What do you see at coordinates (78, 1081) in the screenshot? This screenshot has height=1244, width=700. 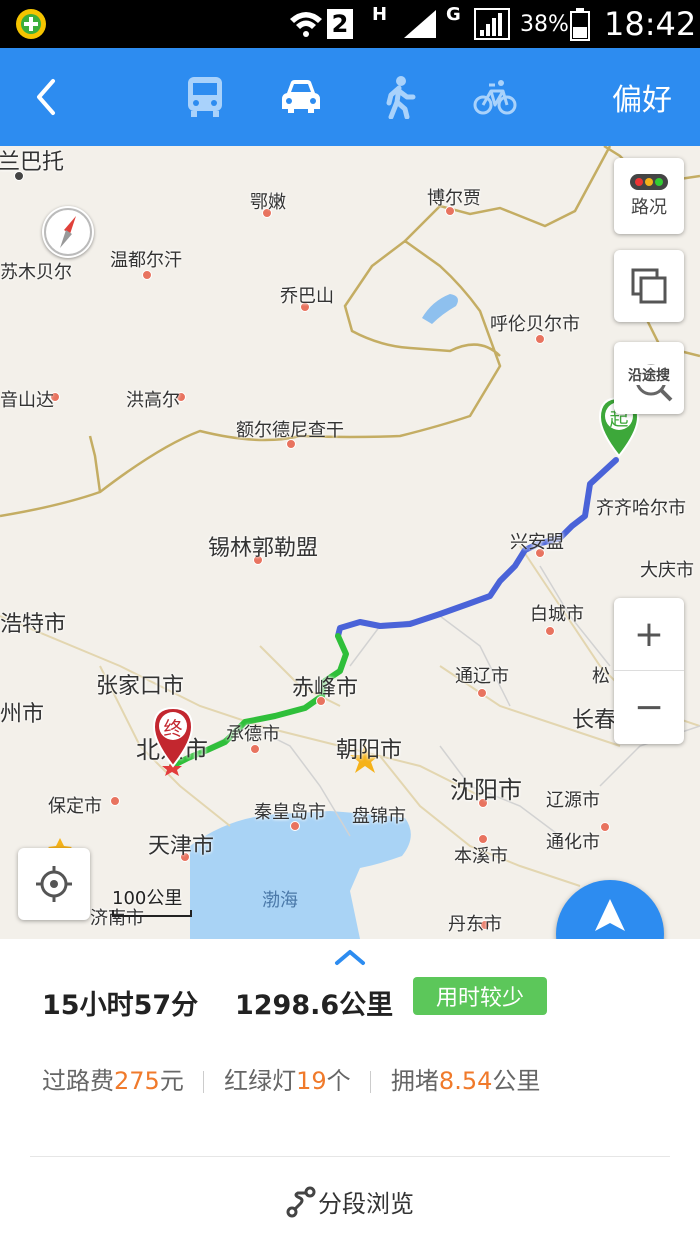 I see `toll-prefix: 过路费` at bounding box center [78, 1081].